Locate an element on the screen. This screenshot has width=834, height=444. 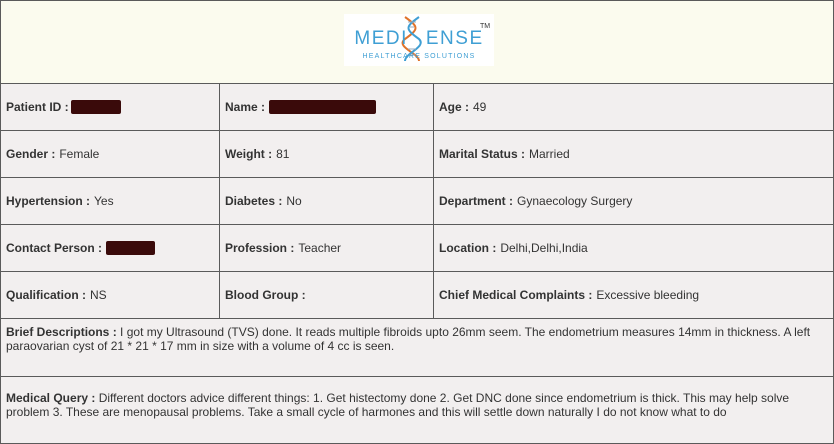
department-value: Gynaecology Surgery is located at coordinates (575, 201).